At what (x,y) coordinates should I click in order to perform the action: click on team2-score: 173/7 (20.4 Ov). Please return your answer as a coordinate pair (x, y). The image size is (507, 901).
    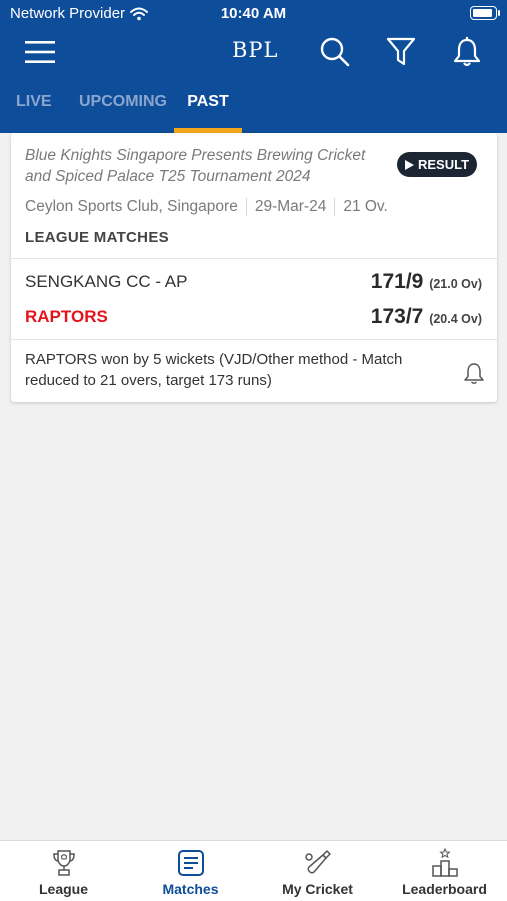
    Looking at the image, I should click on (426, 317).